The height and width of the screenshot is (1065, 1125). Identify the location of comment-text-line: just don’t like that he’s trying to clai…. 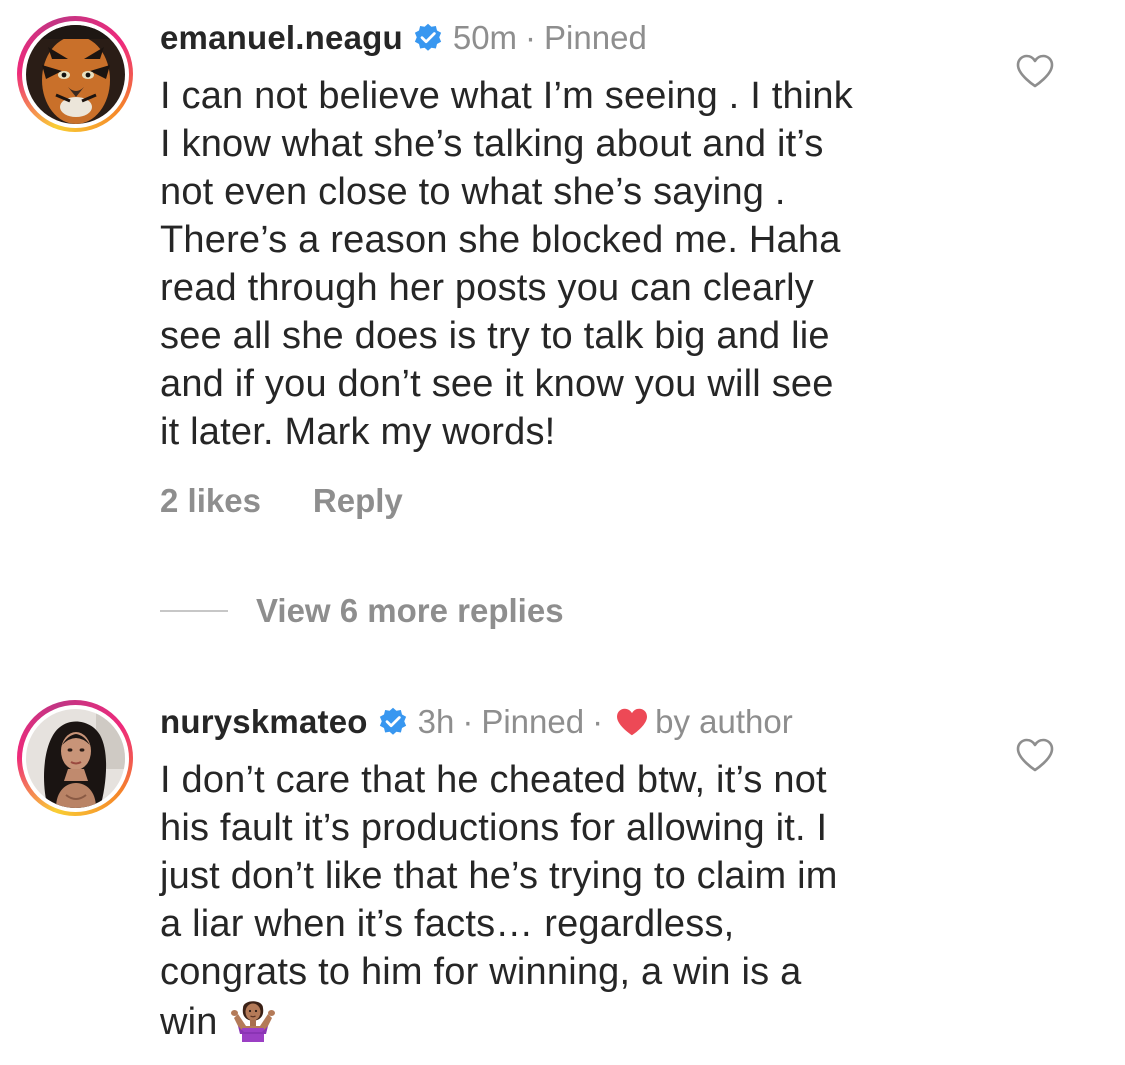
(499, 876).